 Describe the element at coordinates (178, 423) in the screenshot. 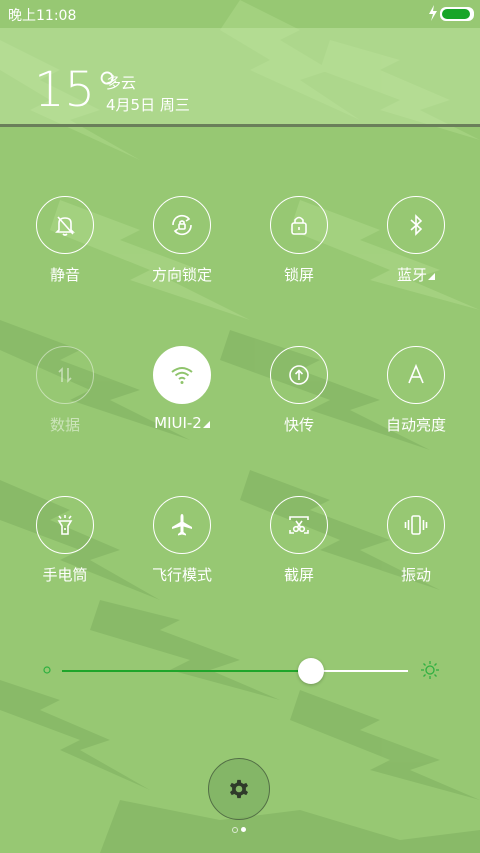

I see `tile-label-text: MIUI-2` at that location.